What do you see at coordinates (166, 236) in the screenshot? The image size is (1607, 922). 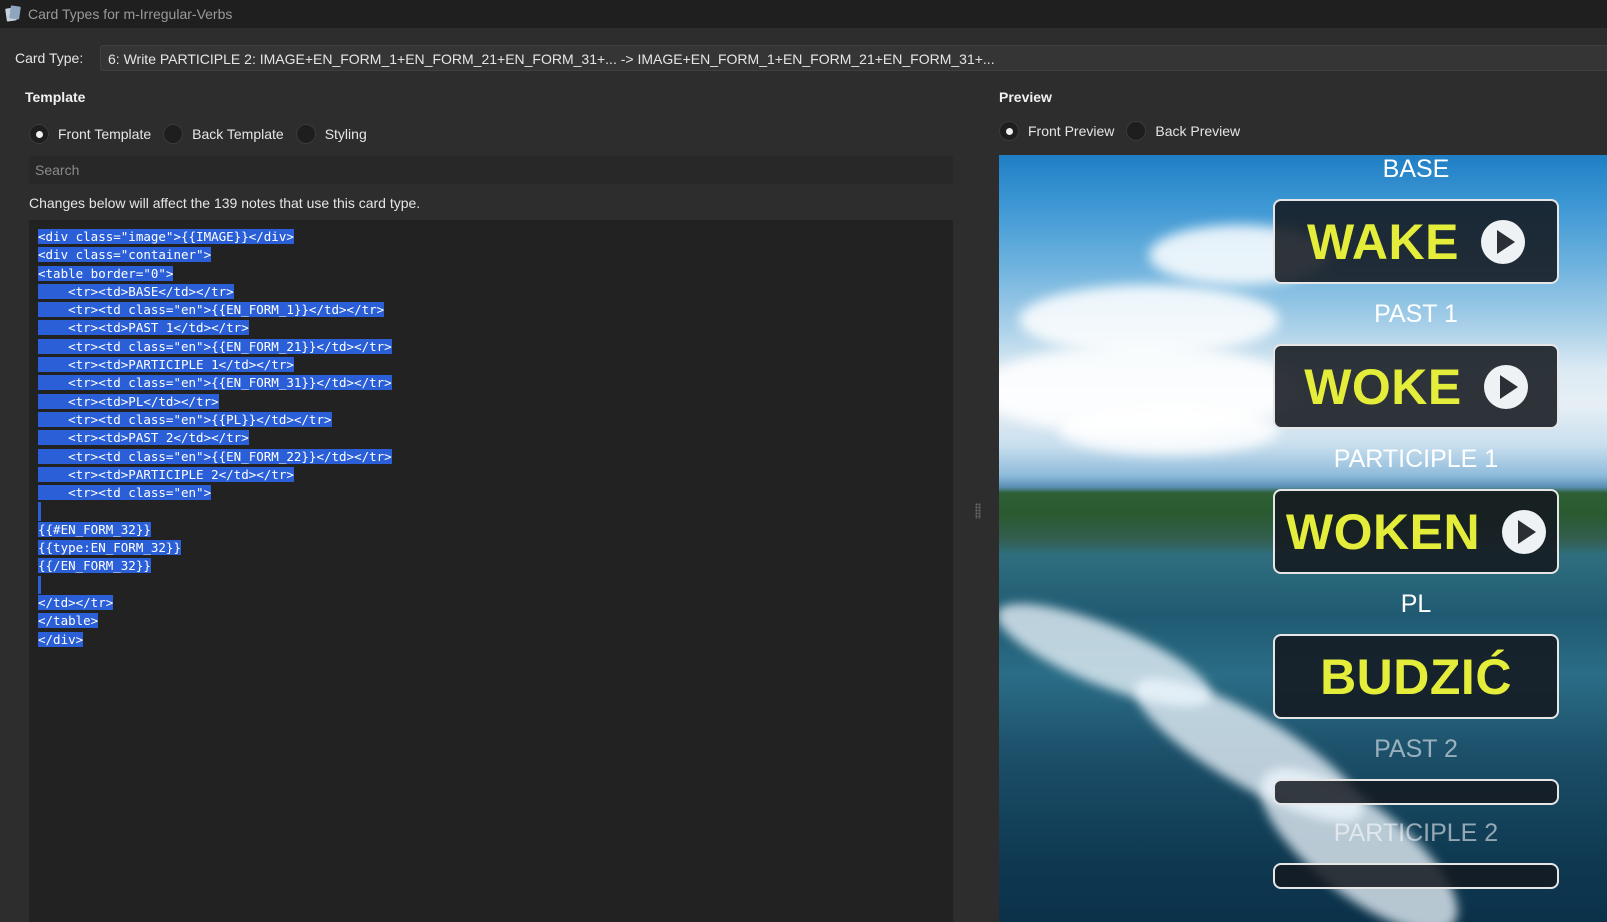 I see `code-line-text: <div class="image">{{IMAGE}}</div>` at bounding box center [166, 236].